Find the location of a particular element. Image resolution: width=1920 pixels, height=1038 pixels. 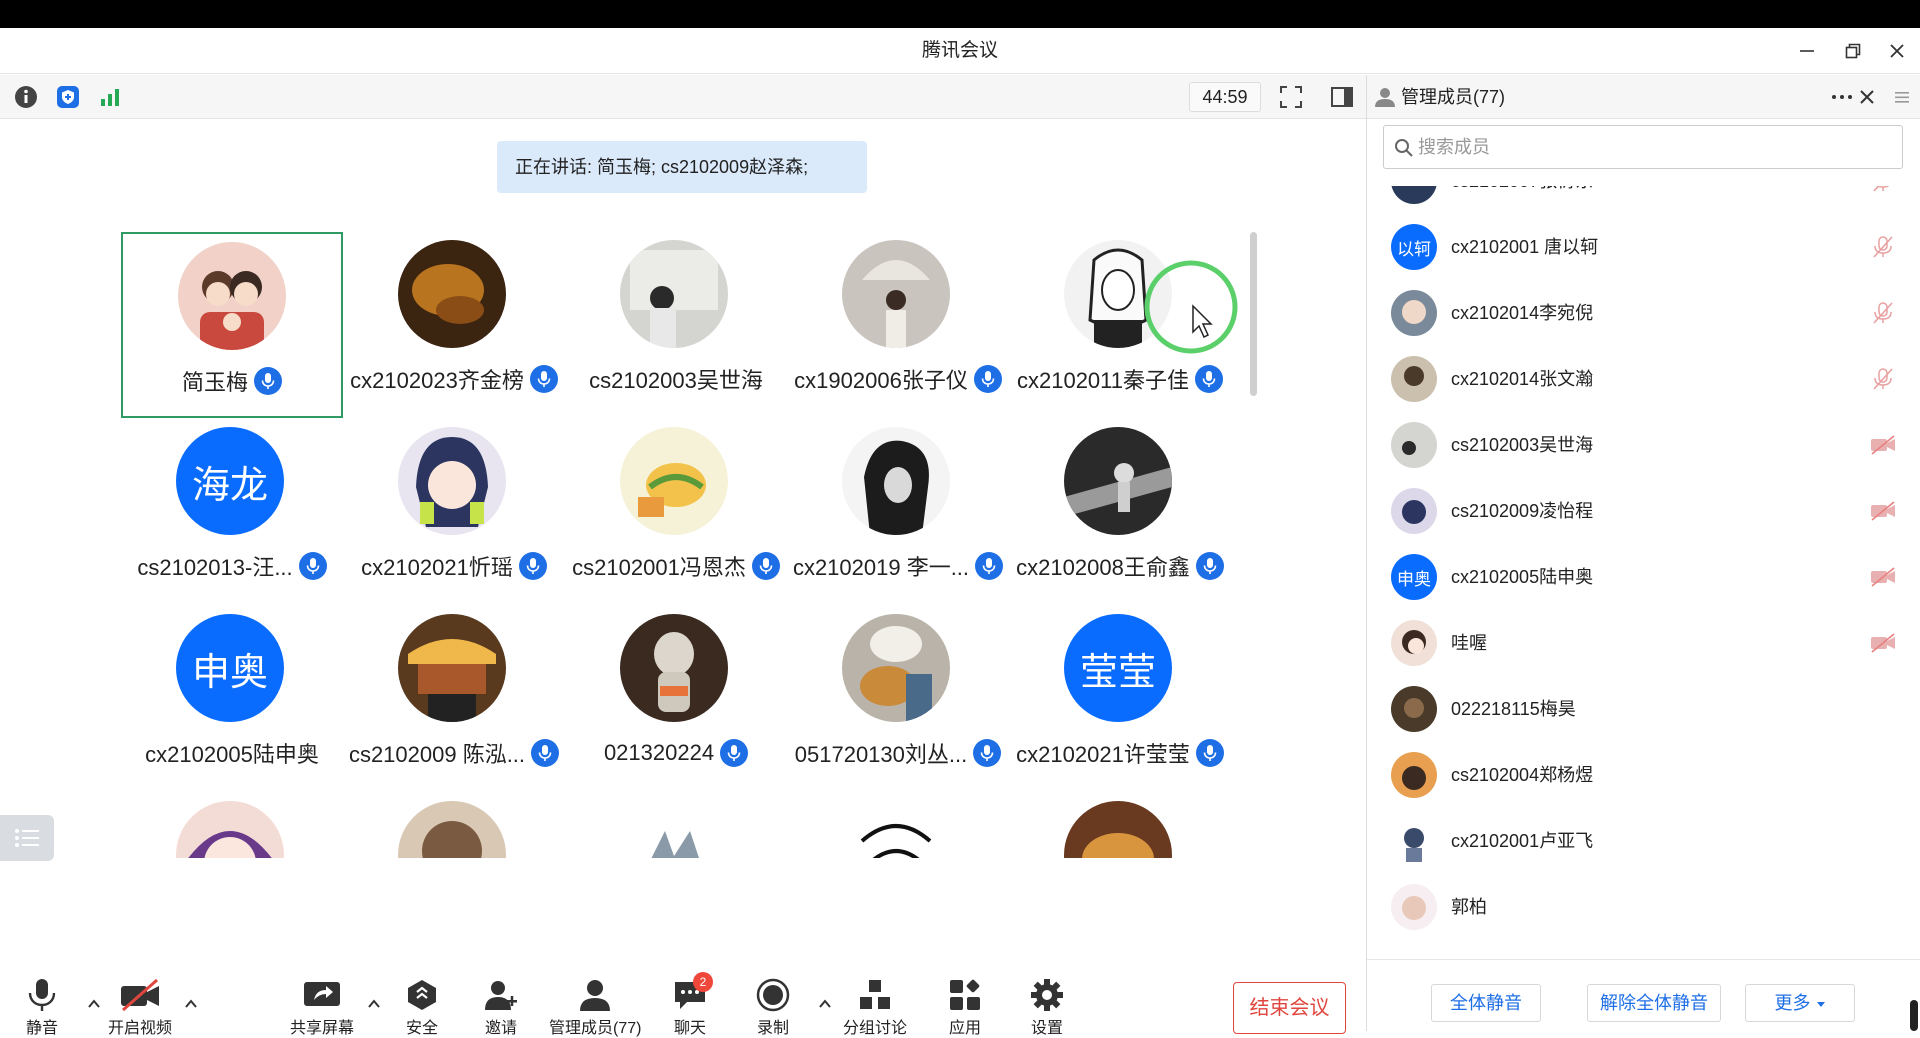

unmute-all-button: 解除全体静音 is located at coordinates (1654, 1003).